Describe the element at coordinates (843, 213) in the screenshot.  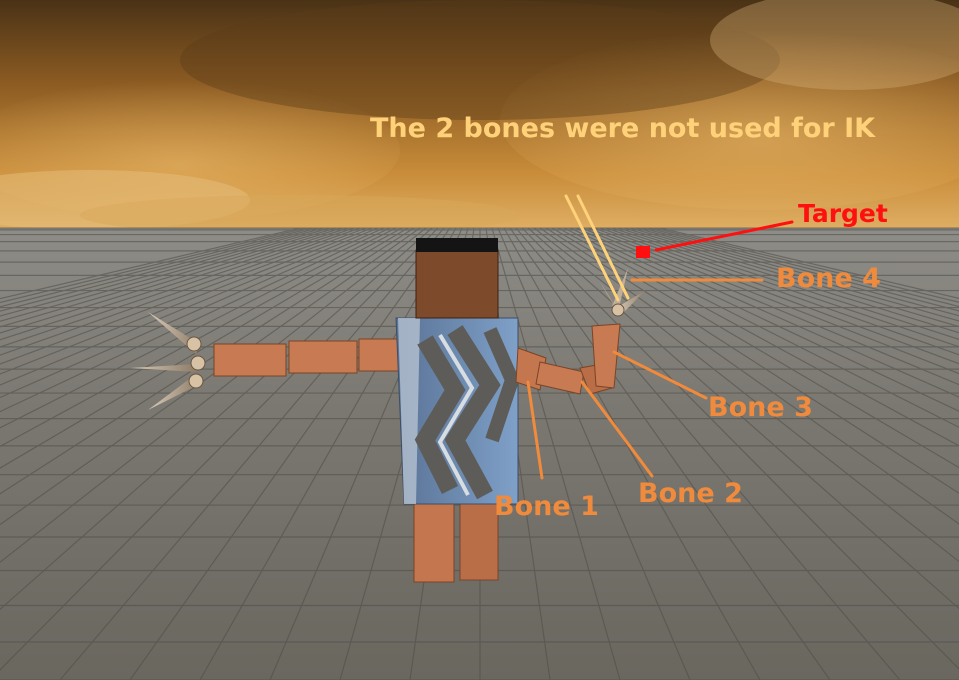
I see `label-target: Target` at that location.